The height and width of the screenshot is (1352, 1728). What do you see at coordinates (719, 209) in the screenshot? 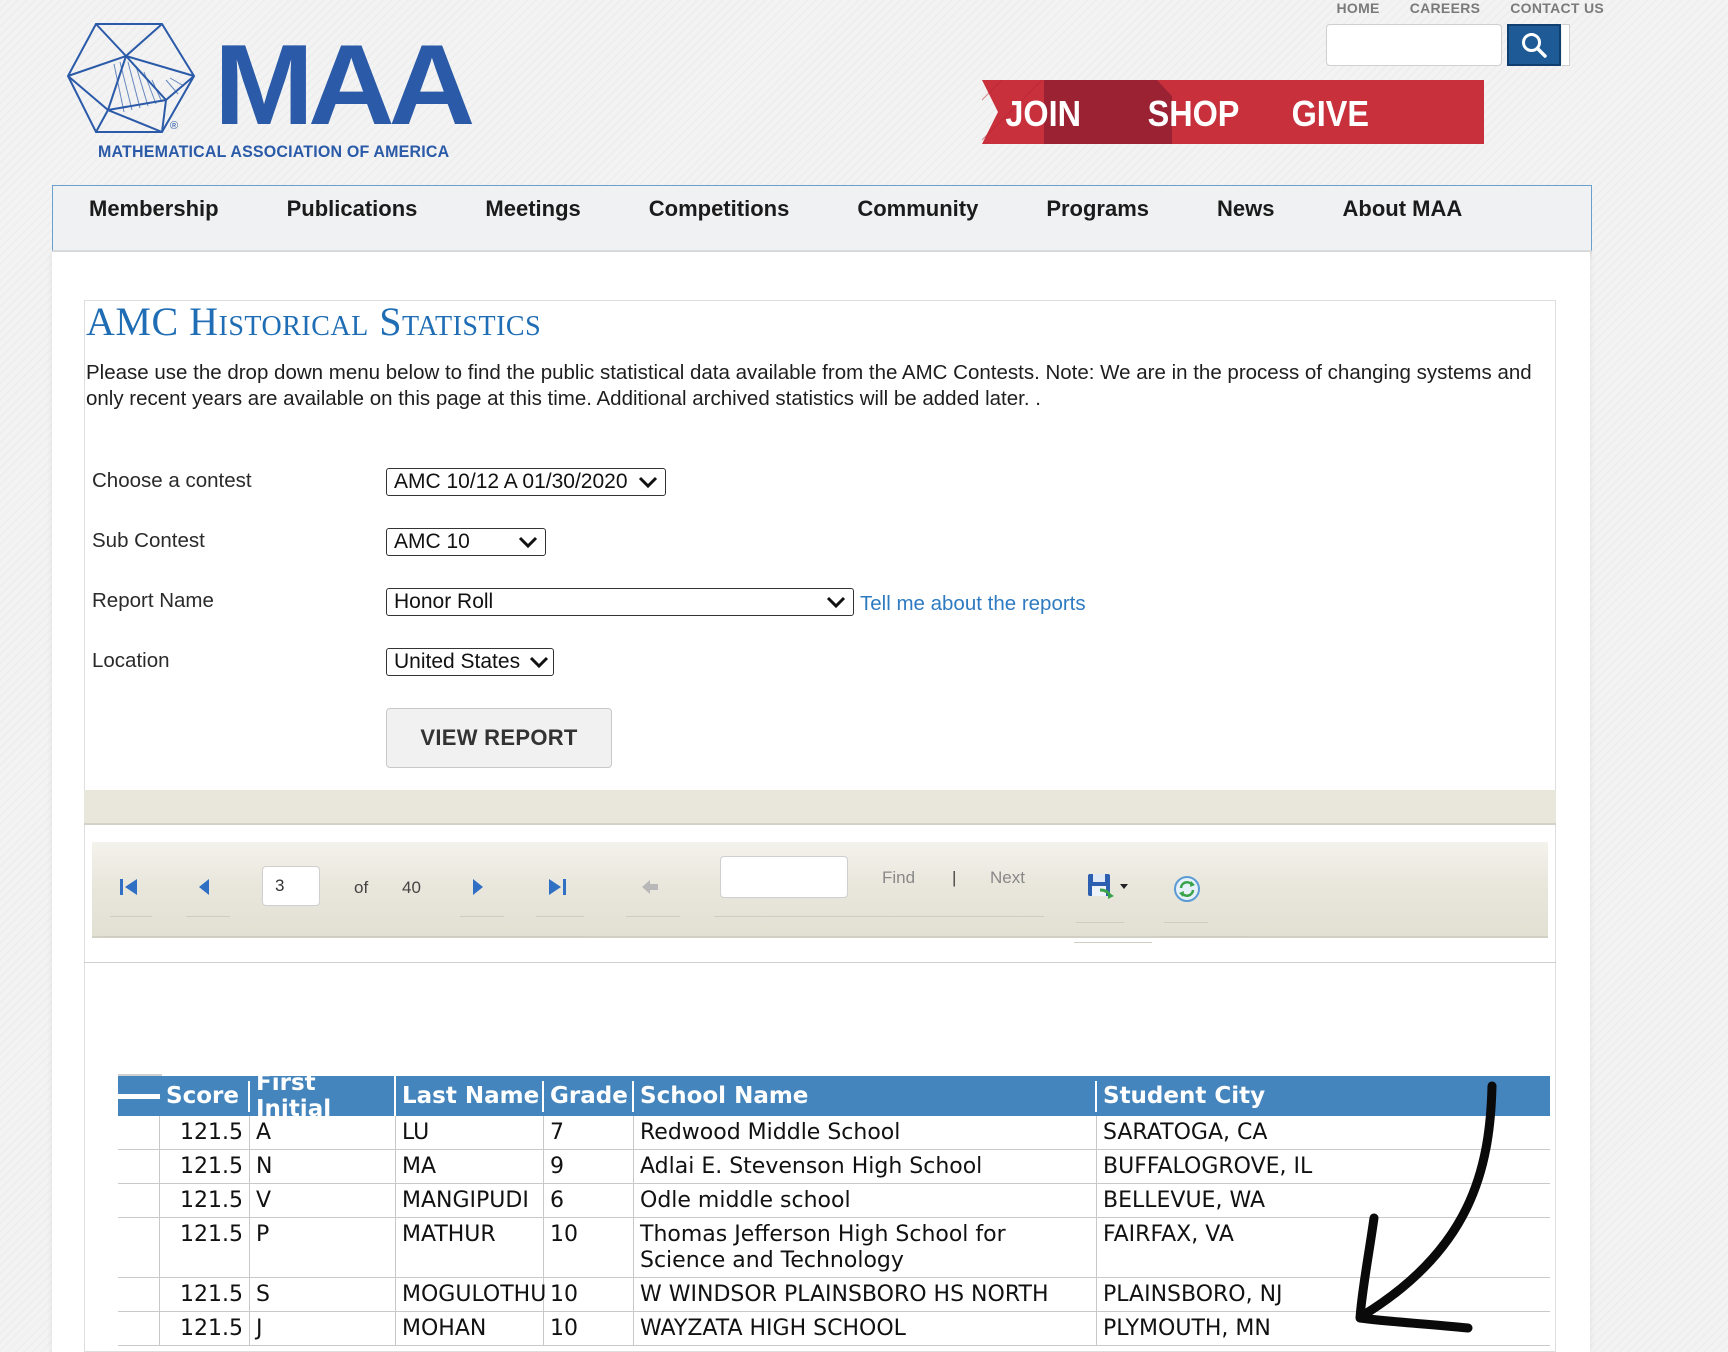
I see `nav-competitions: Competitions` at bounding box center [719, 209].